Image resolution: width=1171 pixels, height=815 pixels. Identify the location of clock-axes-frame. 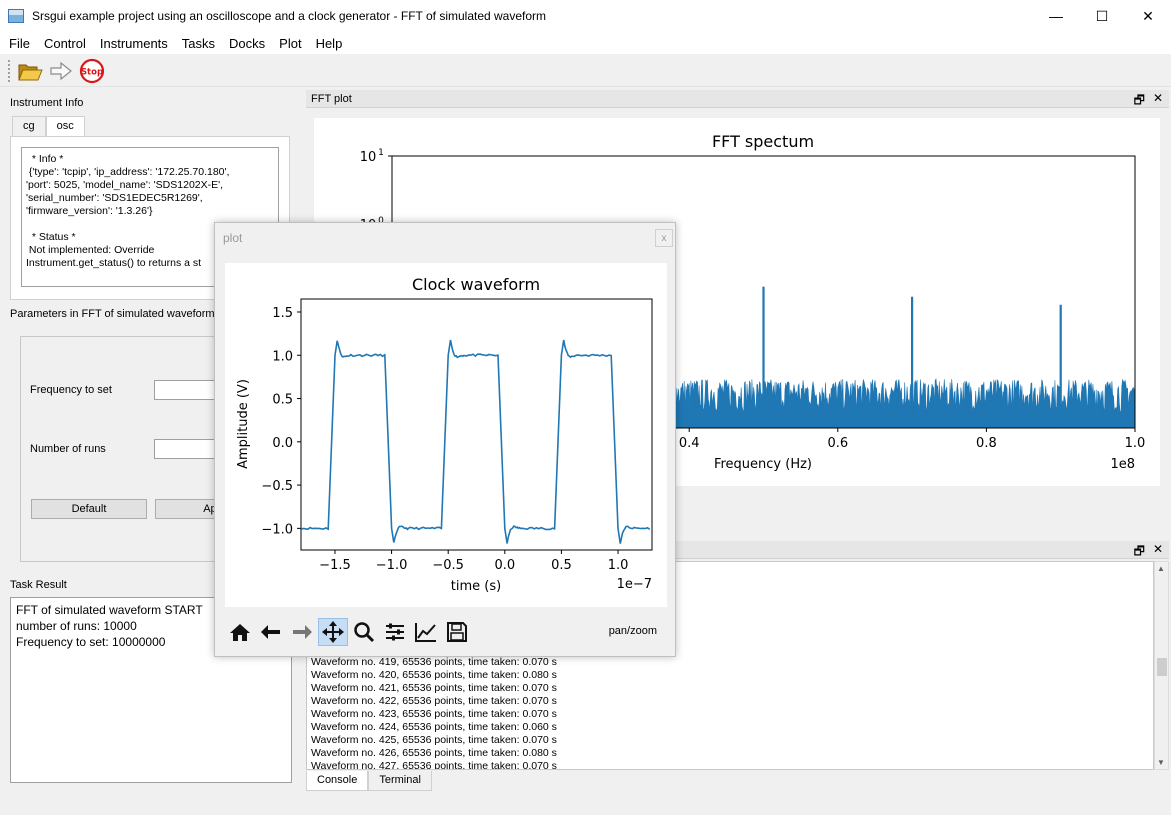
(476, 424).